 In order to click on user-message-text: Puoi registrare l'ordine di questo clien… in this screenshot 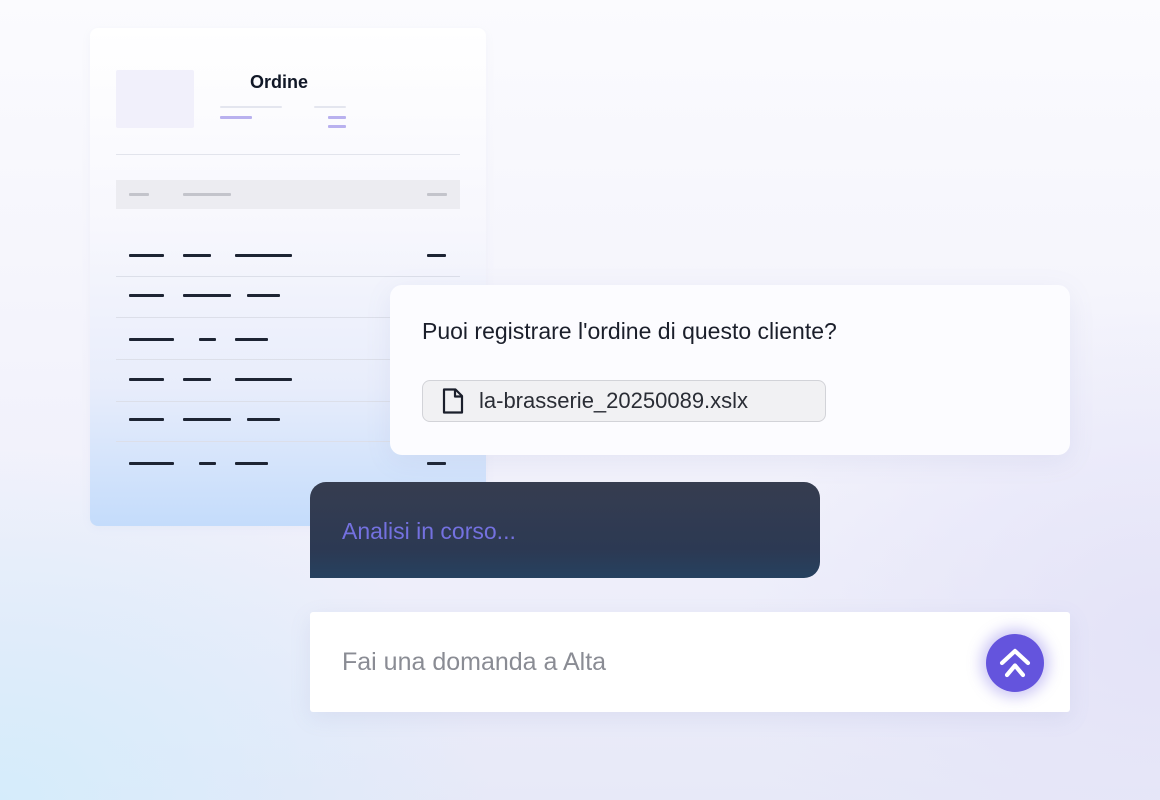, I will do `click(629, 331)`.